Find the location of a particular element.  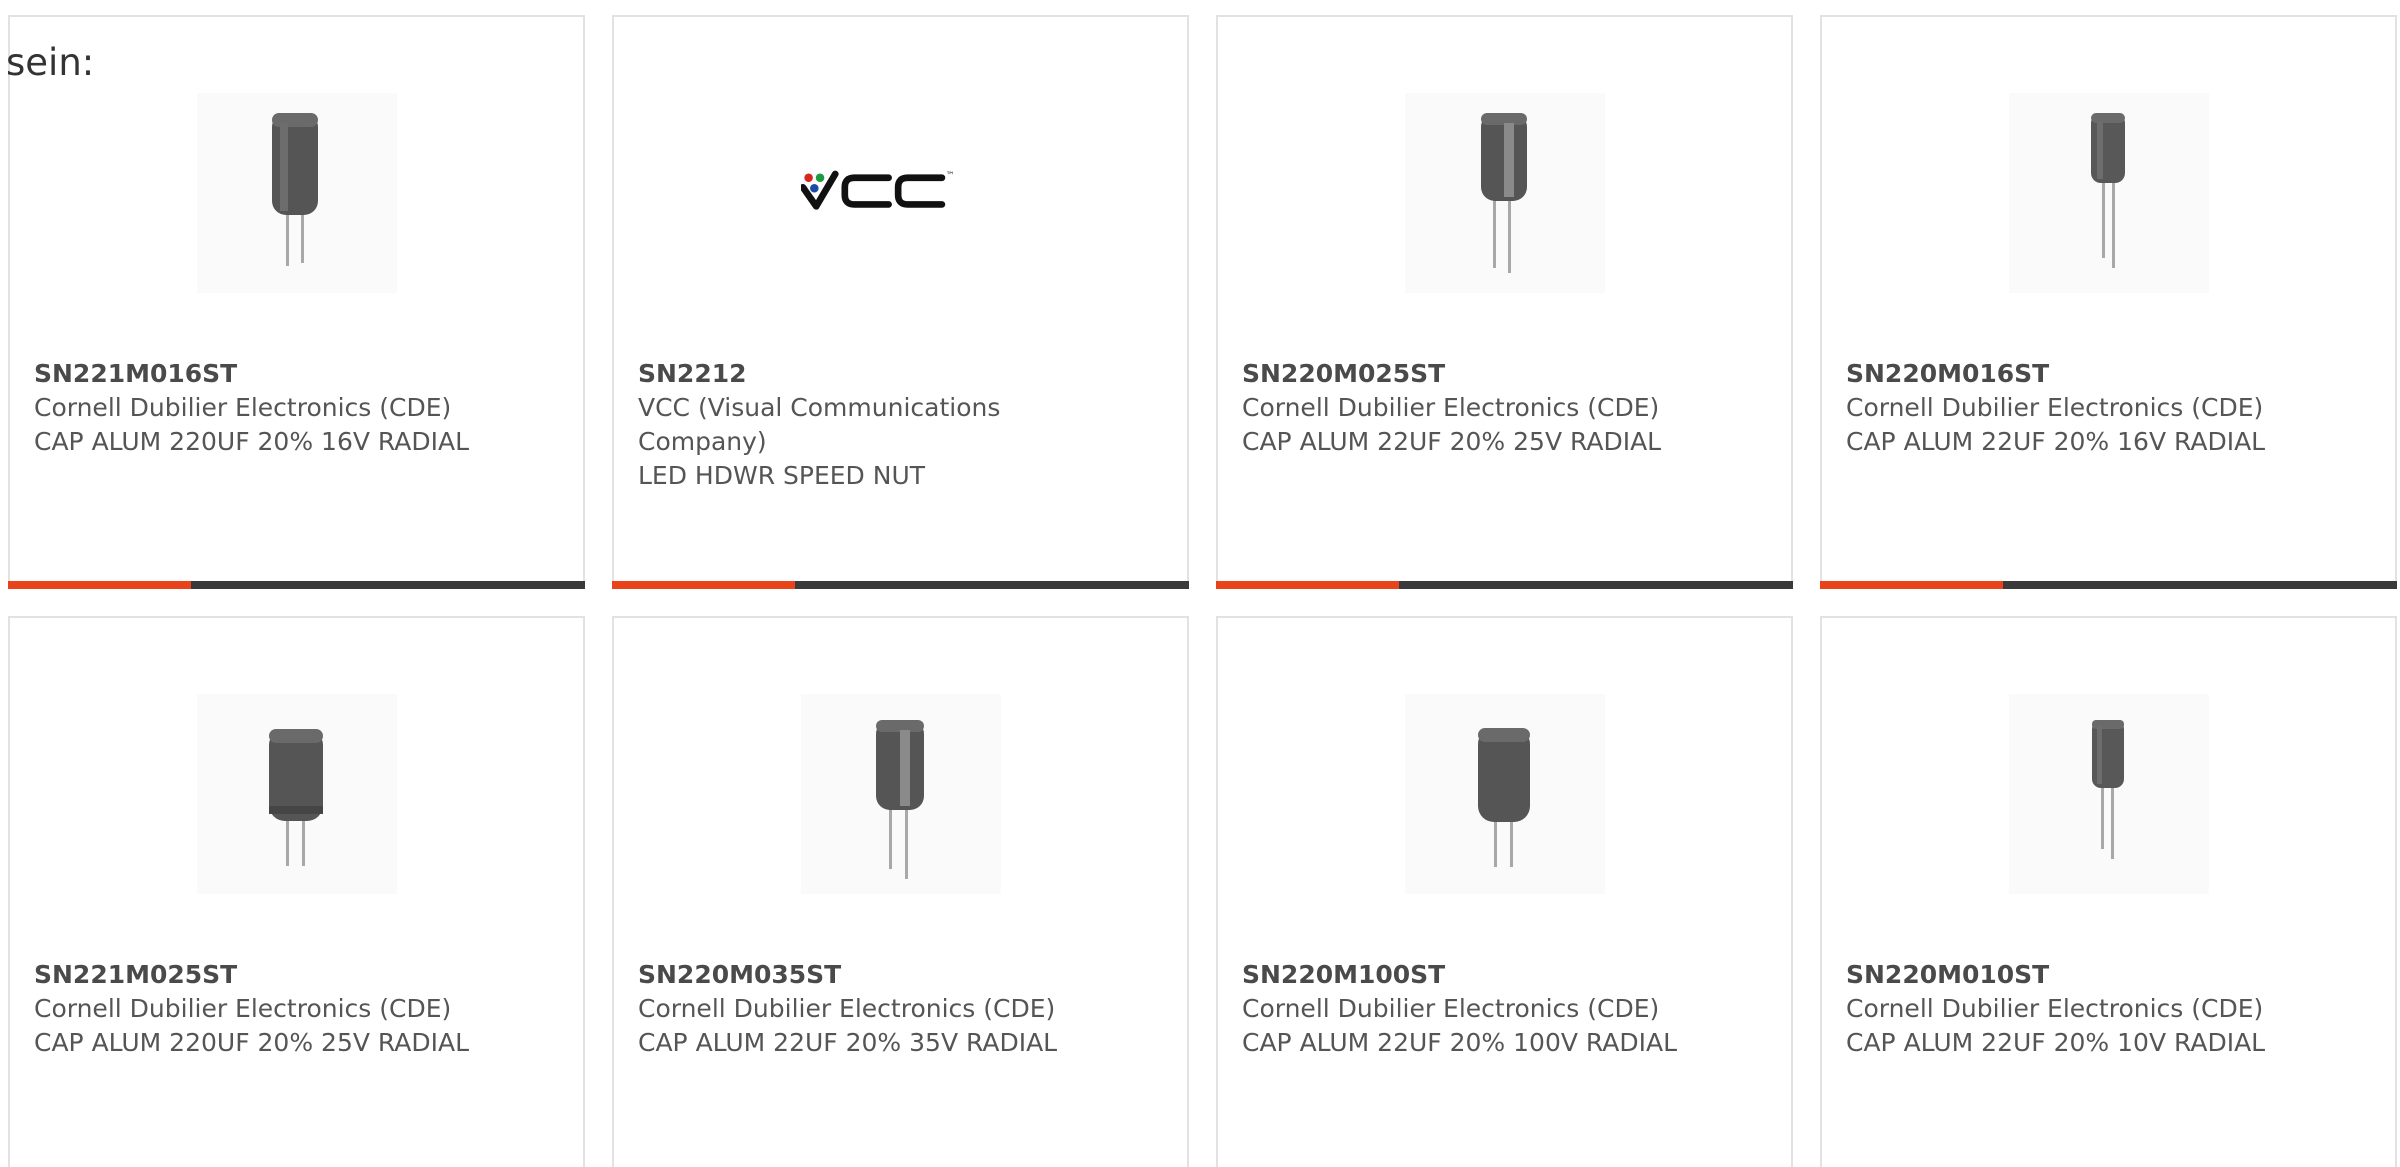

description: CAP ALUM 22UF 20% 10V RADIAL is located at coordinates (2056, 1042).